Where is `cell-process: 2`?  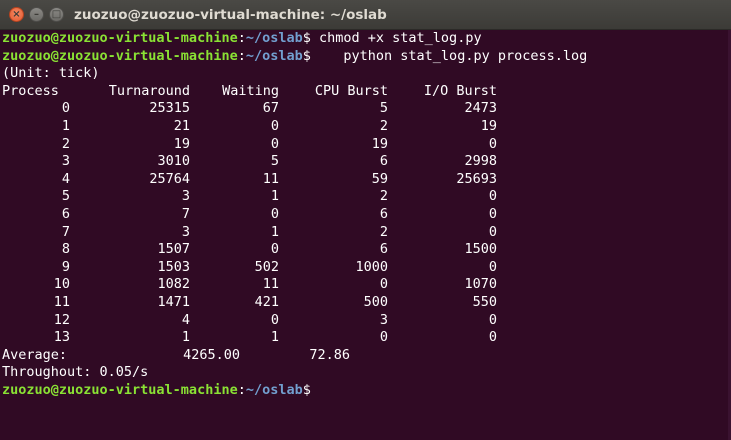 cell-process: 2 is located at coordinates (65, 143).